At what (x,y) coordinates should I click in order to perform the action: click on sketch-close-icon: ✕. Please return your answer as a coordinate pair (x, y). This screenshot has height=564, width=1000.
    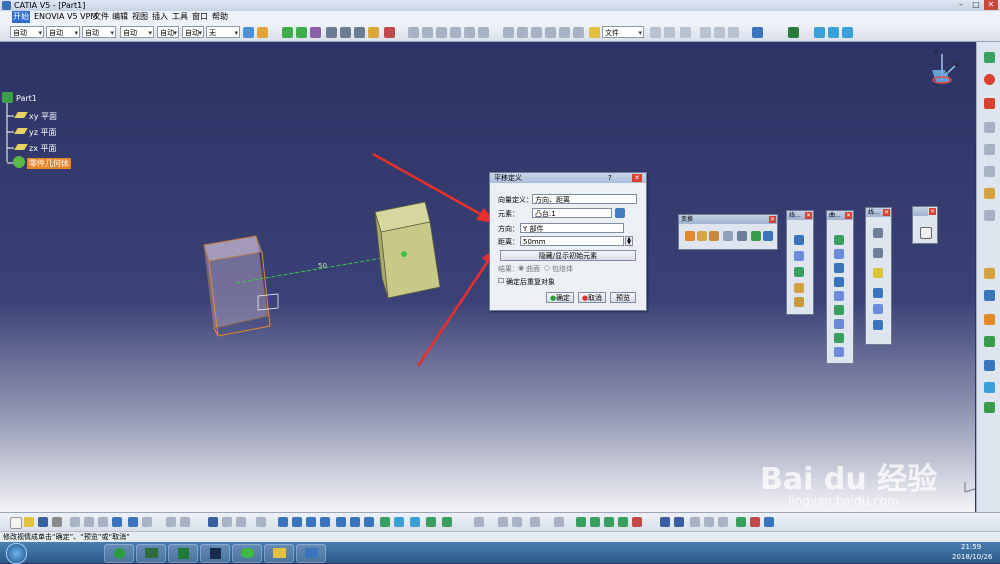
    Looking at the image, I should click on (886, 212).